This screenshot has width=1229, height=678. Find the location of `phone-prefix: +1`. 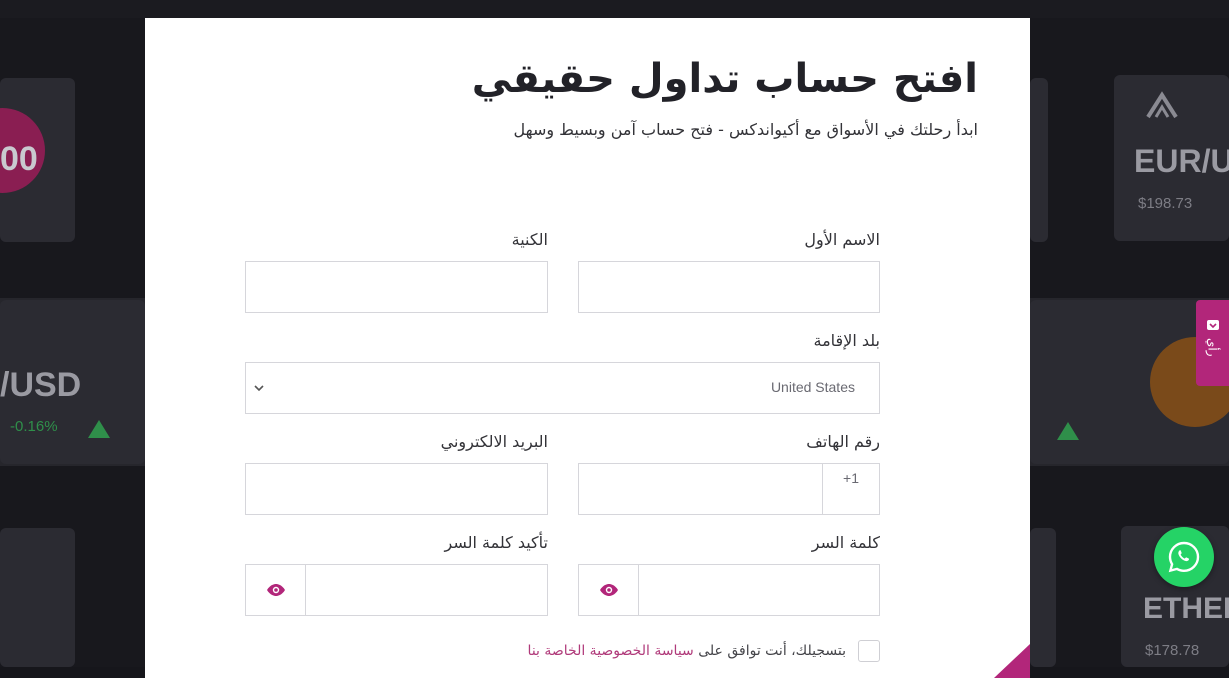

phone-prefix: +1 is located at coordinates (850, 489).